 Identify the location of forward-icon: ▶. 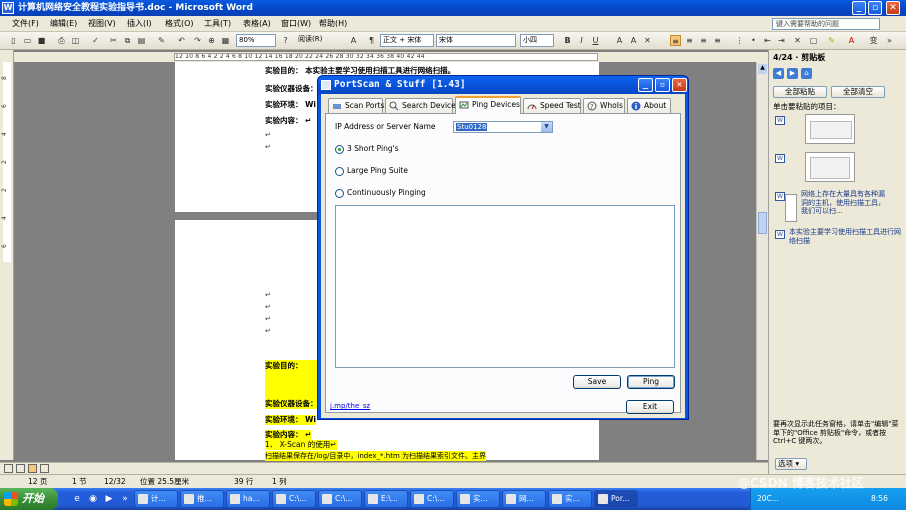
(792, 73).